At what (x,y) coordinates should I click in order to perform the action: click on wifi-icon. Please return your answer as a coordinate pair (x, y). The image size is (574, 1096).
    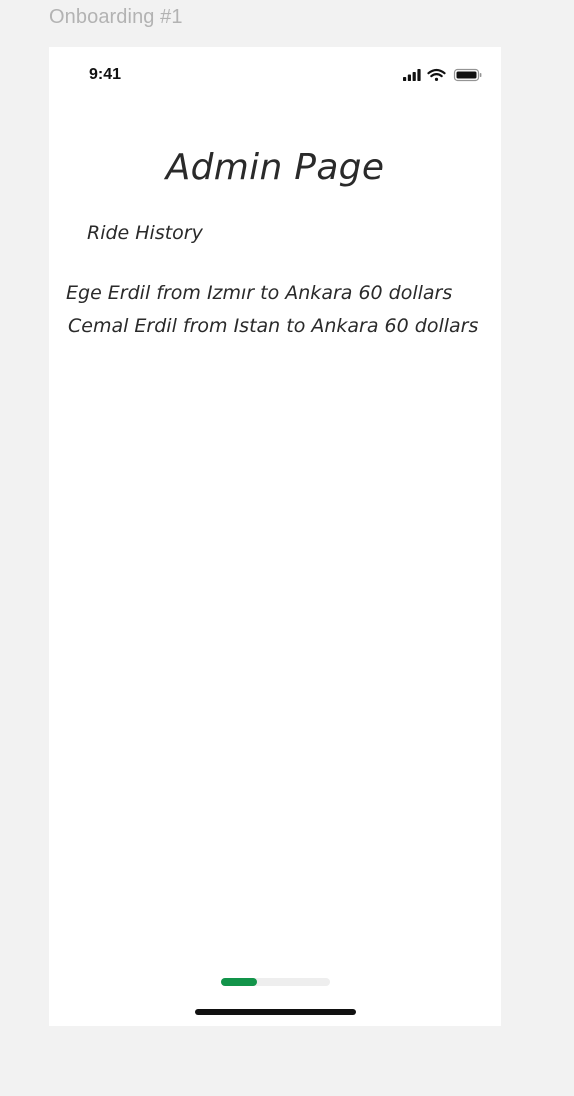
    Looking at the image, I should click on (436, 74).